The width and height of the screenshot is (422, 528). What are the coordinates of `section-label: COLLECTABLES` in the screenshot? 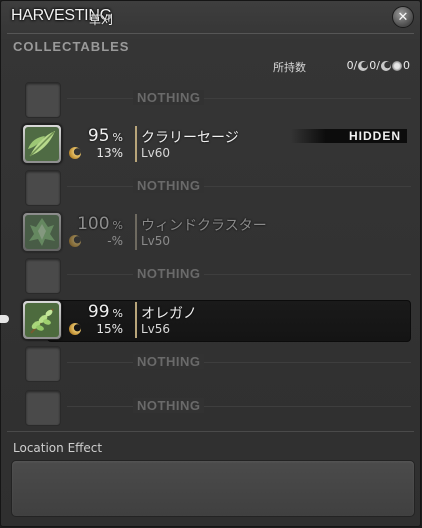 It's located at (71, 46).